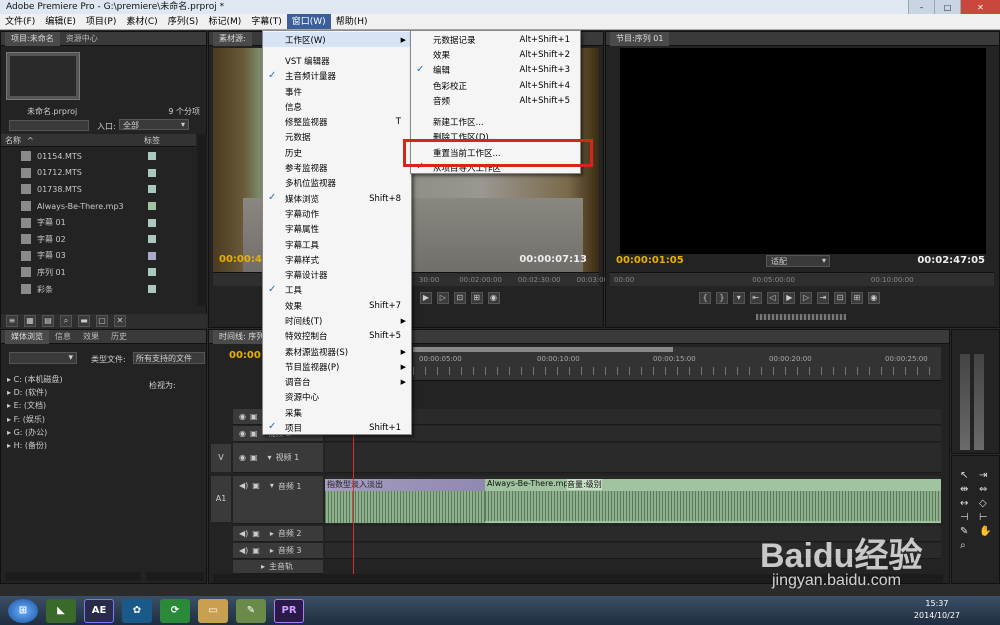 This screenshot has height=625, width=1000. I want to click on step-back-icon: ◁, so click(772, 298).